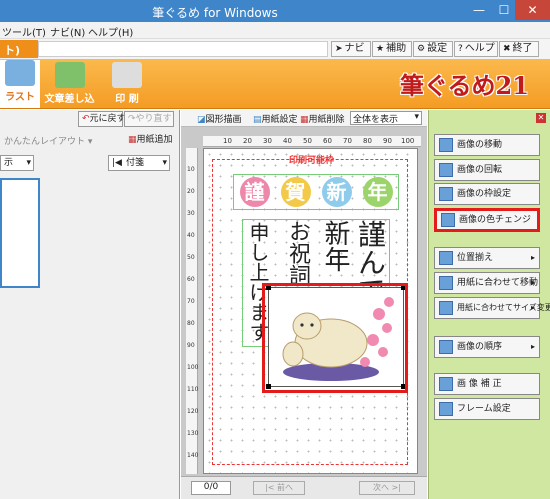 Image resolution: width=550 pixels, height=499 pixels. I want to click on help-icon: ?, so click(460, 49).